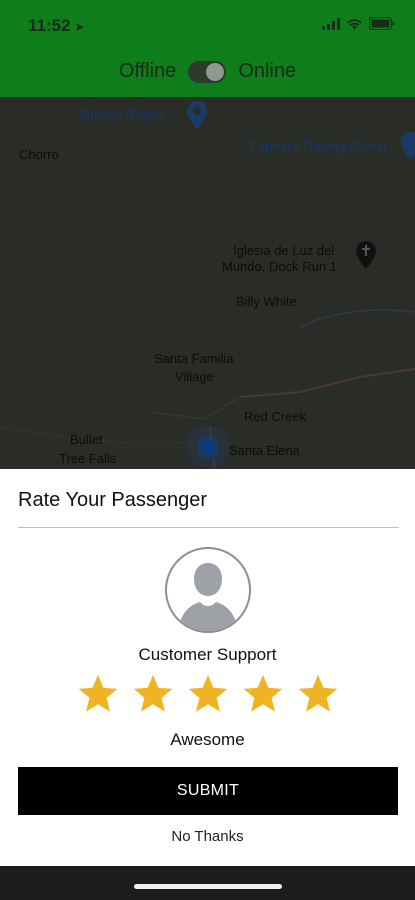  What do you see at coordinates (113, 500) in the screenshot?
I see `sheet-title: Rate Your Passenger` at bounding box center [113, 500].